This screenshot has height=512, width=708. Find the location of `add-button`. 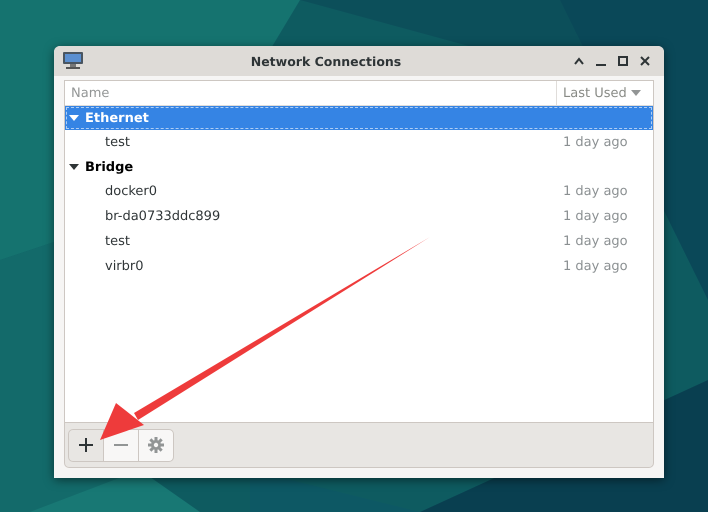

add-button is located at coordinates (86, 445).